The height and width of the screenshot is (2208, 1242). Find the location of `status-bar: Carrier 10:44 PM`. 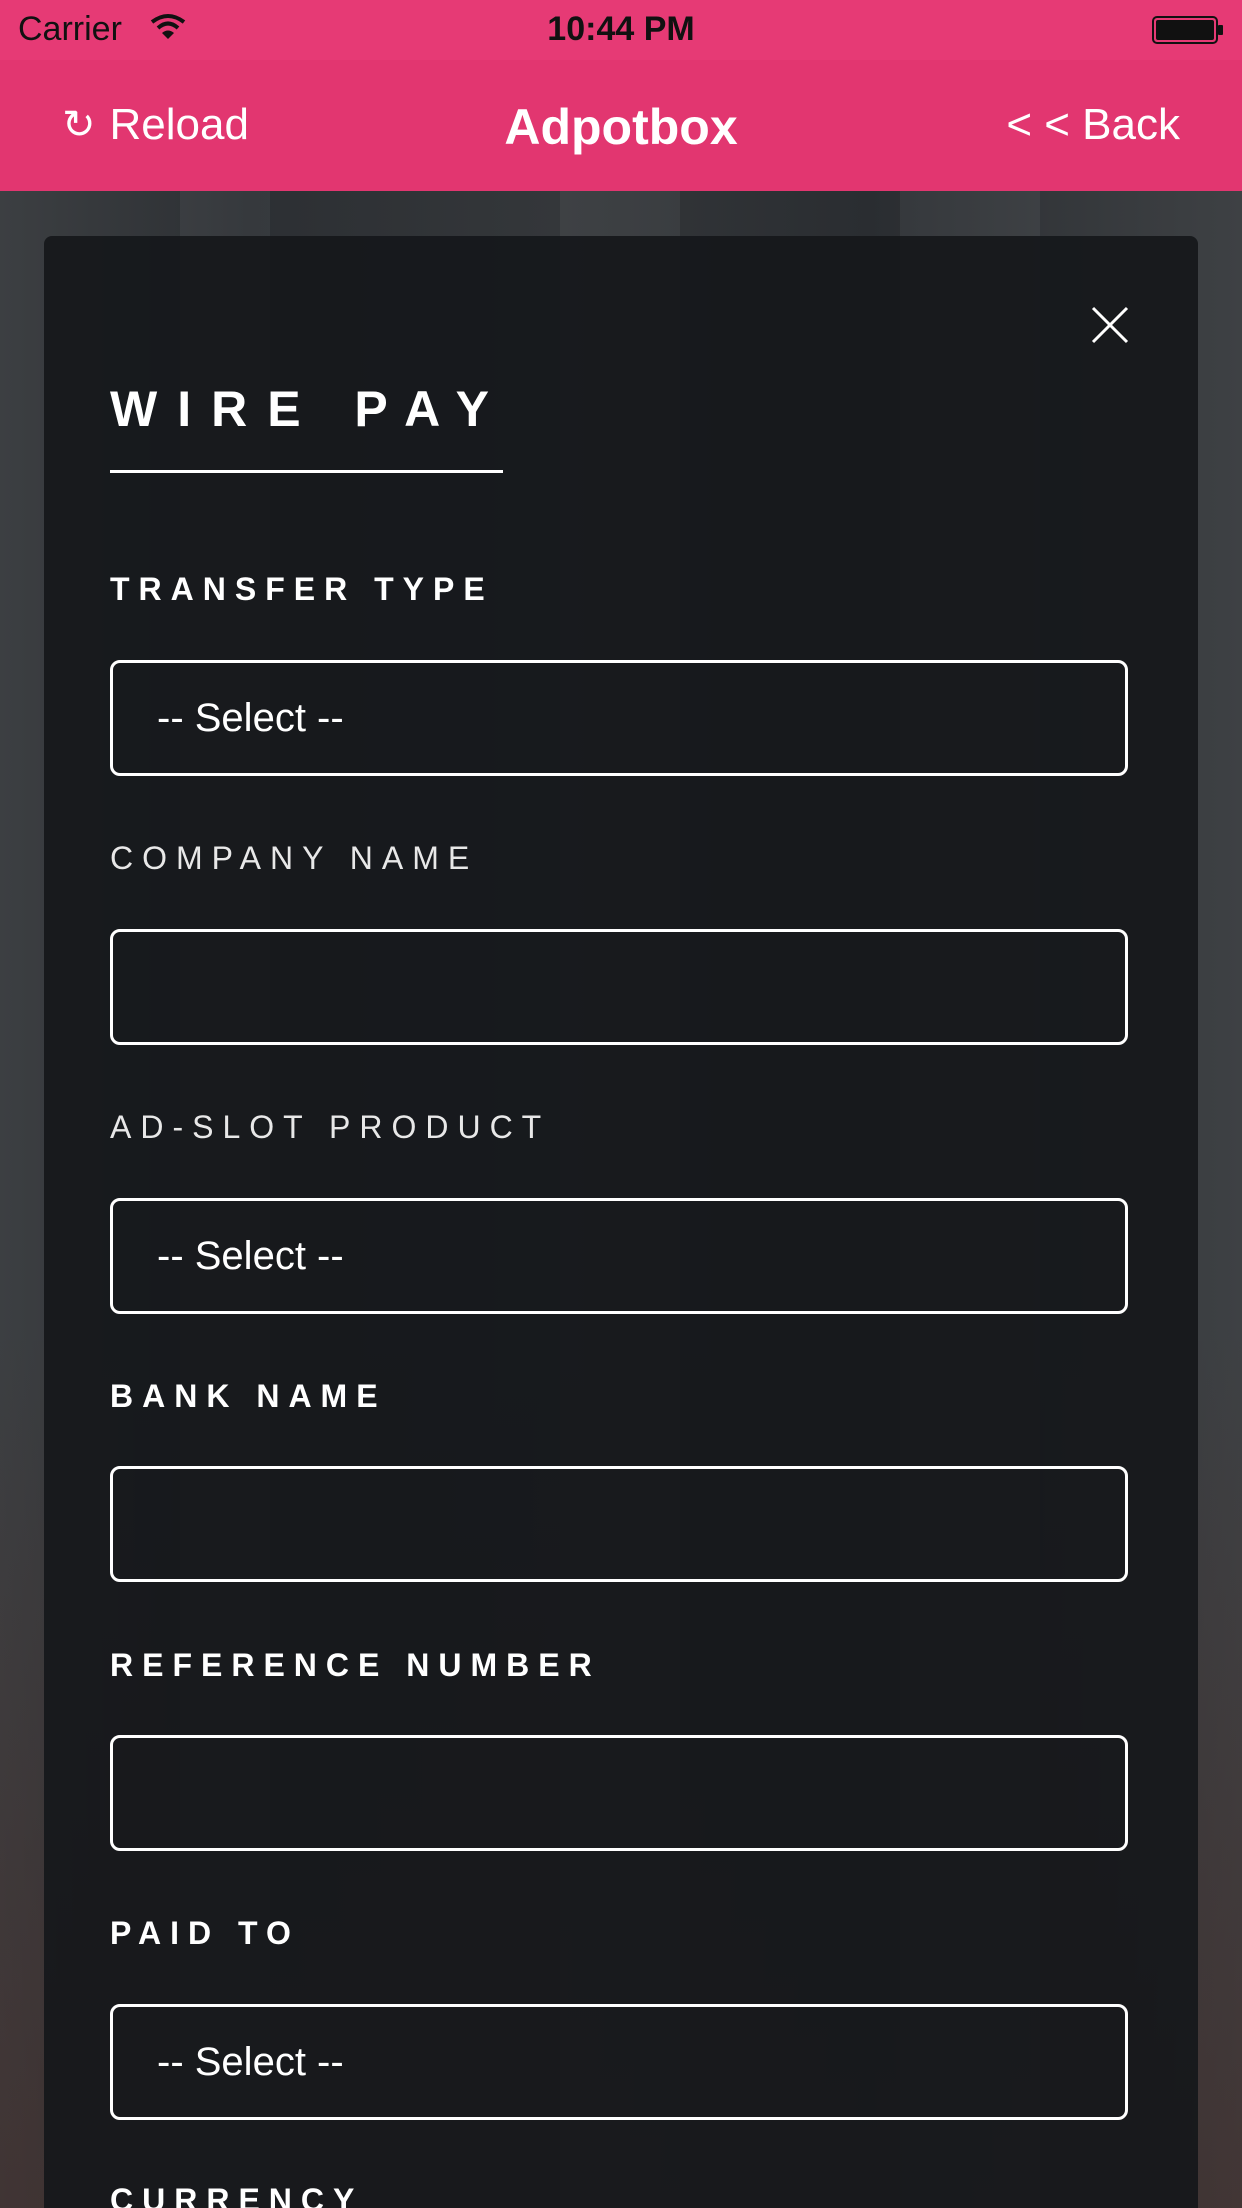

status-bar: Carrier 10:44 PM is located at coordinates (621, 30).